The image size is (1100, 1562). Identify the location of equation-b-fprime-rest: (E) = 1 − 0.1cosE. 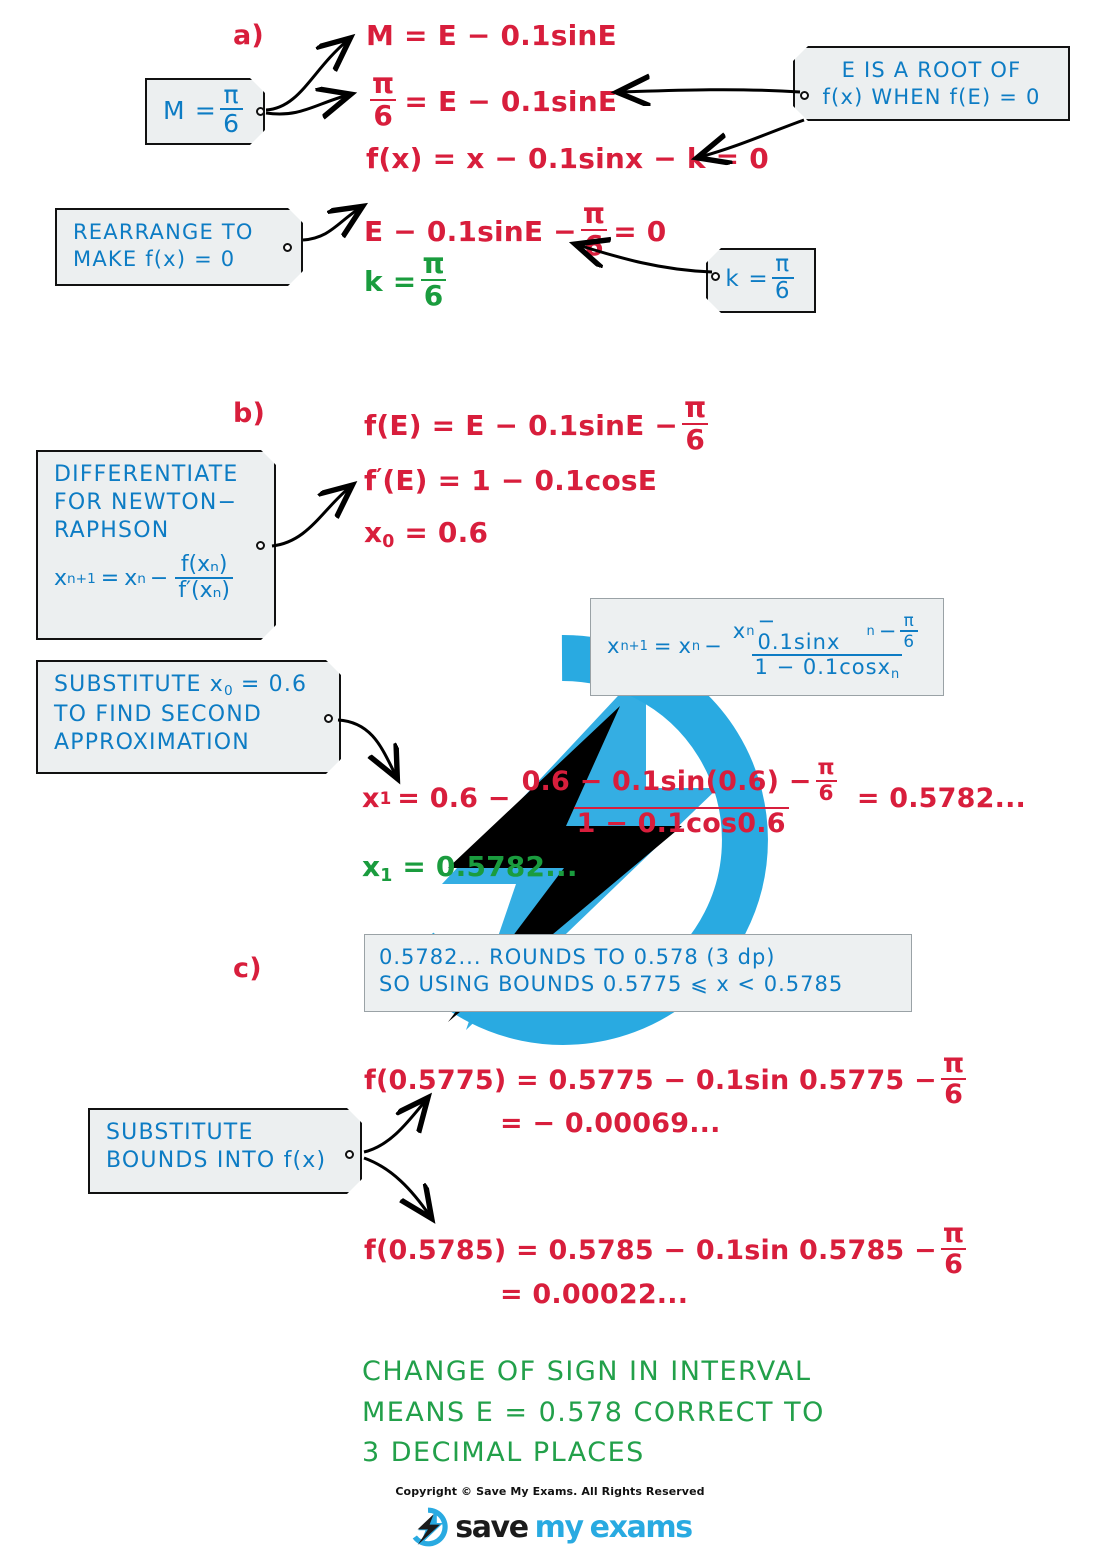
(520, 480).